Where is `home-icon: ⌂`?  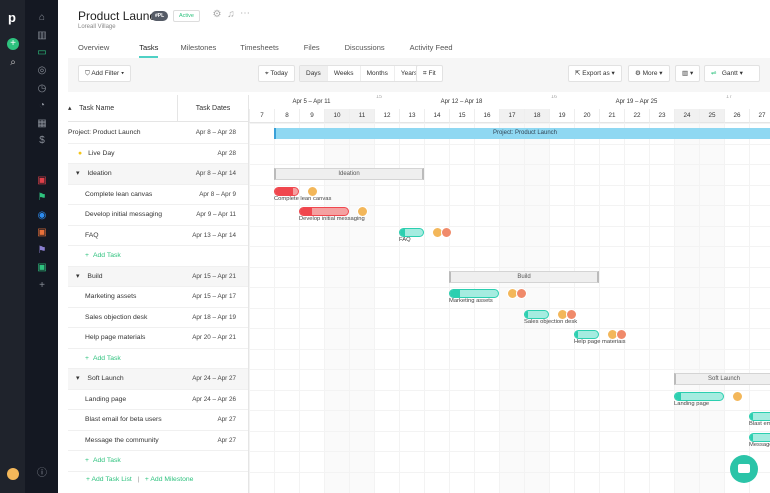
home-icon: ⌂ is located at coordinates (42, 18).